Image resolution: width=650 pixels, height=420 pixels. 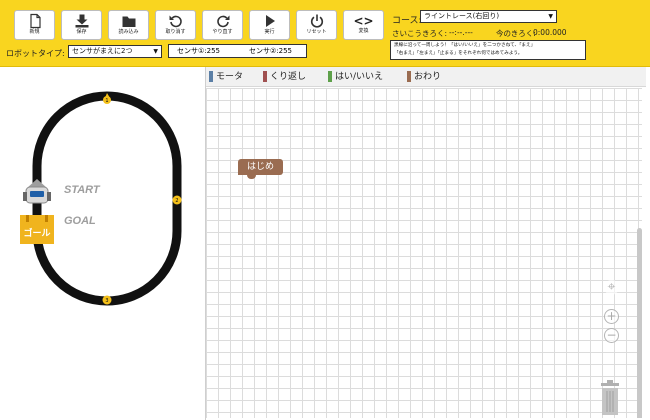 I want to click on play-icon, so click(x=270, y=21).